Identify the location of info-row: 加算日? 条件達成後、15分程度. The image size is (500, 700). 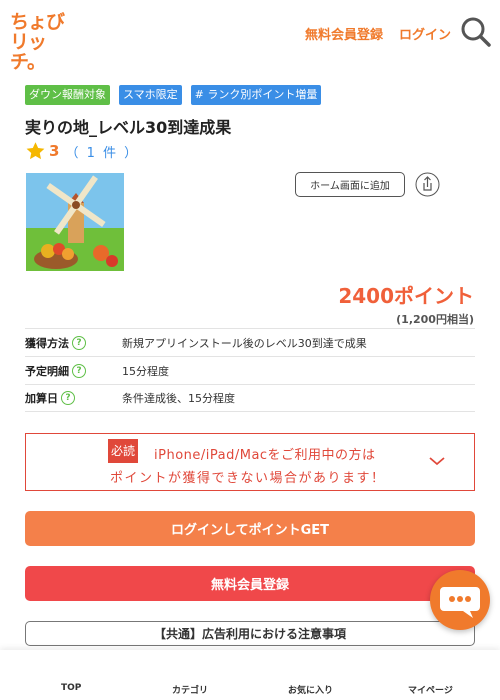
(250, 398).